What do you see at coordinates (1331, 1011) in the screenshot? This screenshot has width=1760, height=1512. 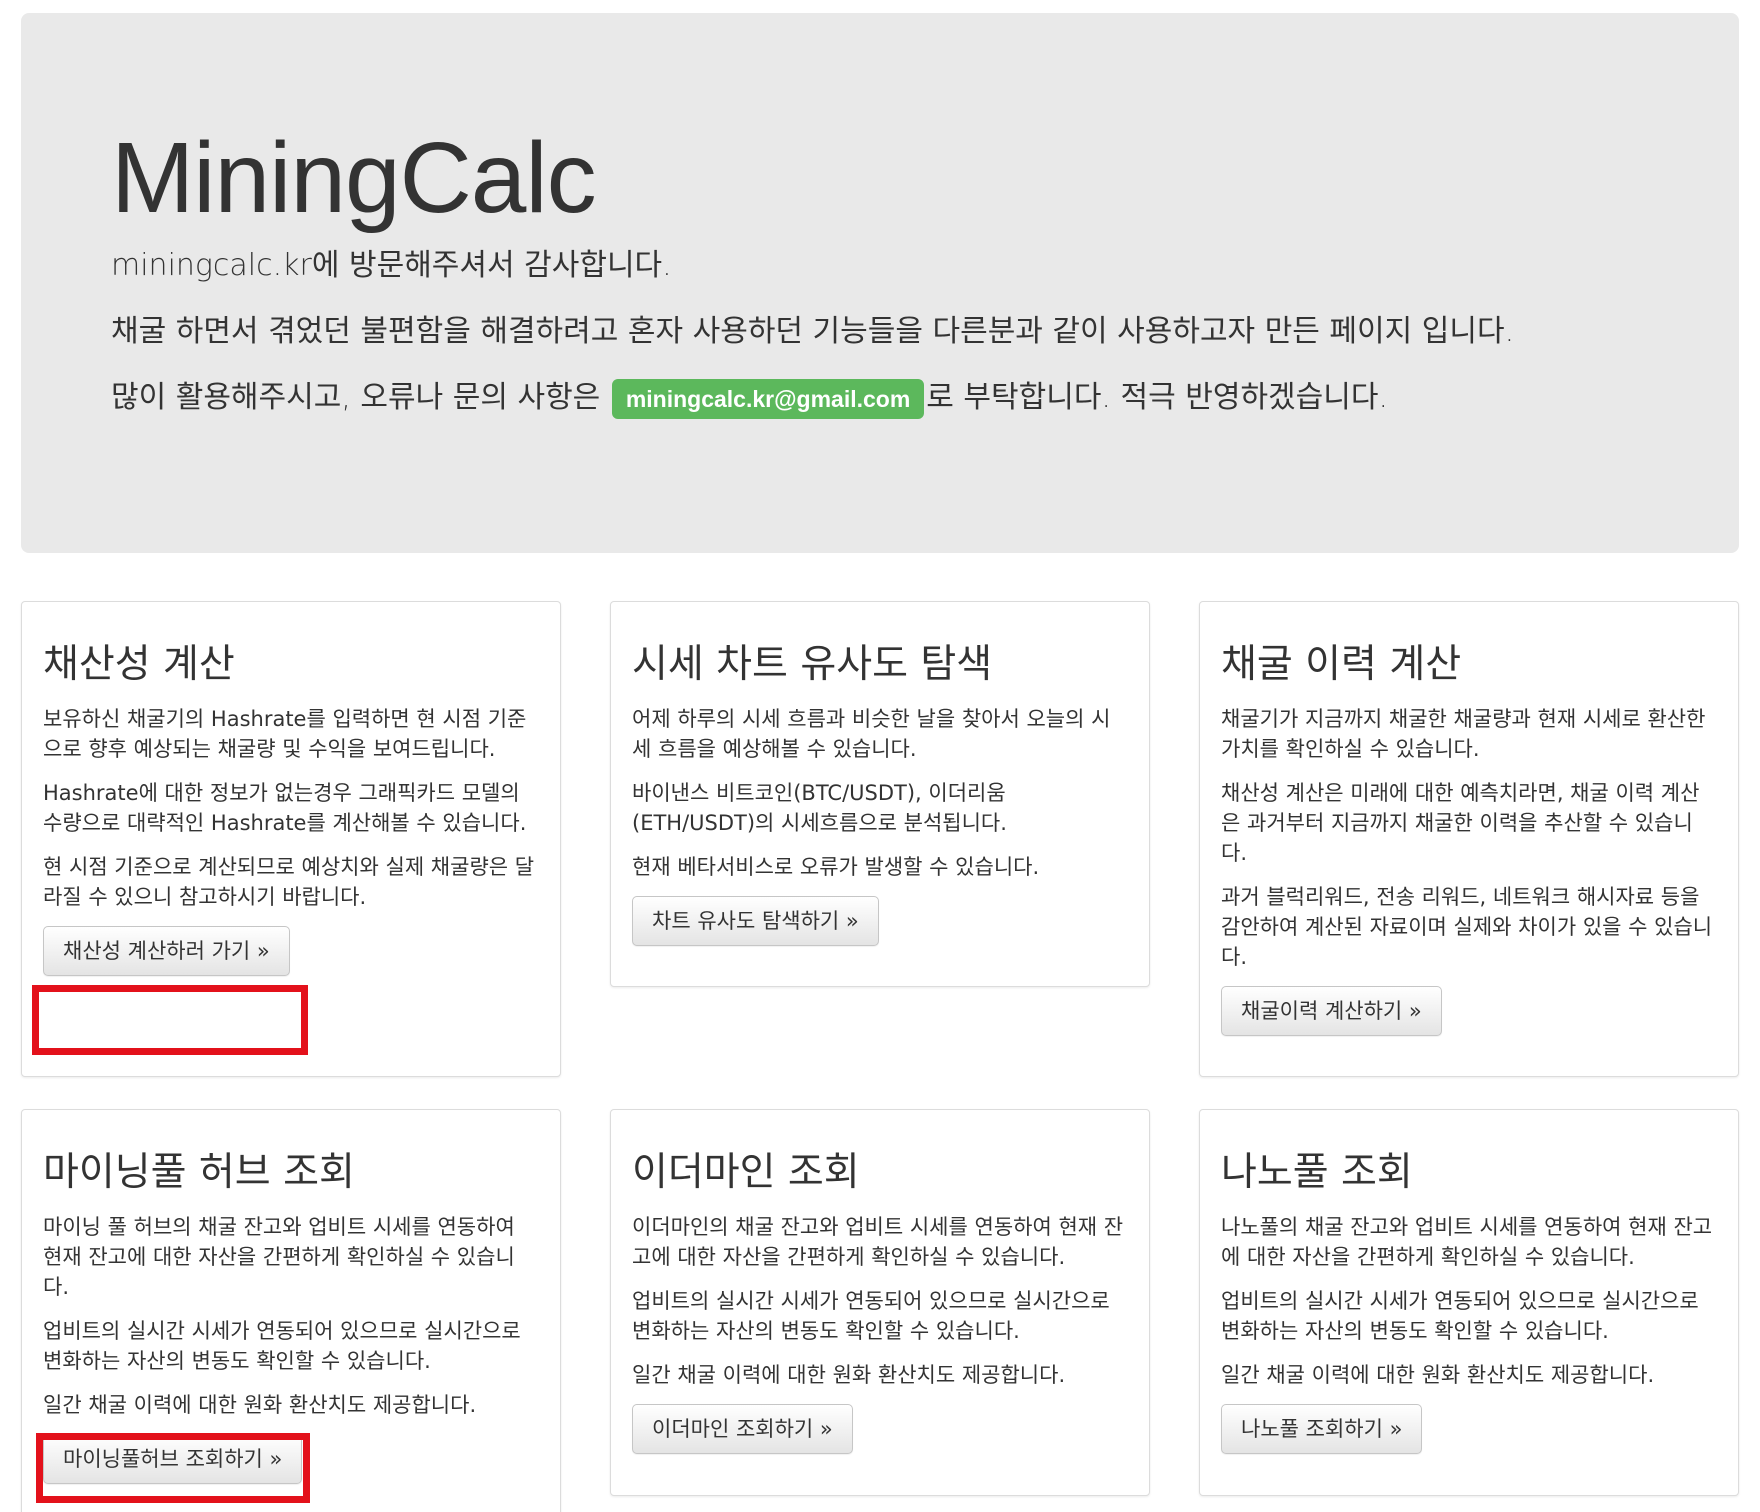 I see `mining-history-button: 채굴이력 계산하기 »` at bounding box center [1331, 1011].